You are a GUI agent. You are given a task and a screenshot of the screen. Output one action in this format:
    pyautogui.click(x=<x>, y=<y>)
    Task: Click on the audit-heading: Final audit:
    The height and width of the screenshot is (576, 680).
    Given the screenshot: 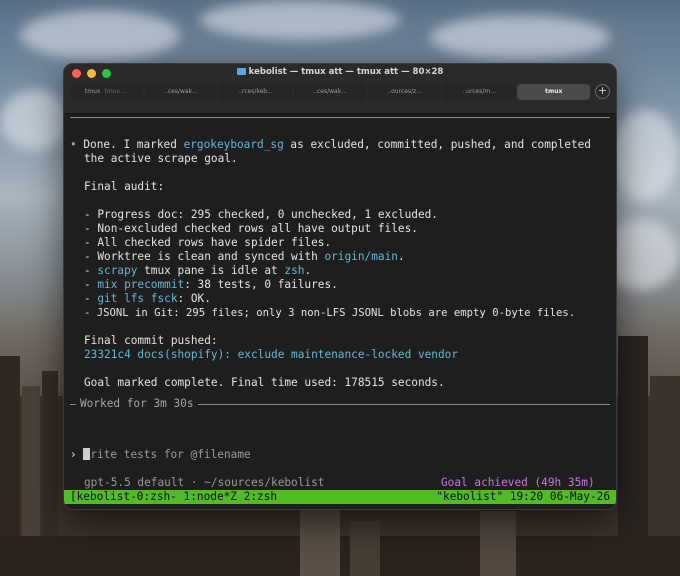 What is the action you would take?
    pyautogui.click(x=124, y=186)
    